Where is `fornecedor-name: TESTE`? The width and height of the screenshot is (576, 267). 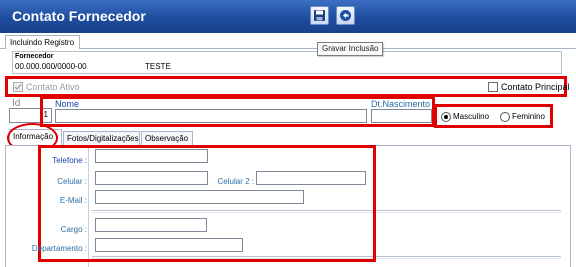
fornecedor-name: TESTE is located at coordinates (158, 66).